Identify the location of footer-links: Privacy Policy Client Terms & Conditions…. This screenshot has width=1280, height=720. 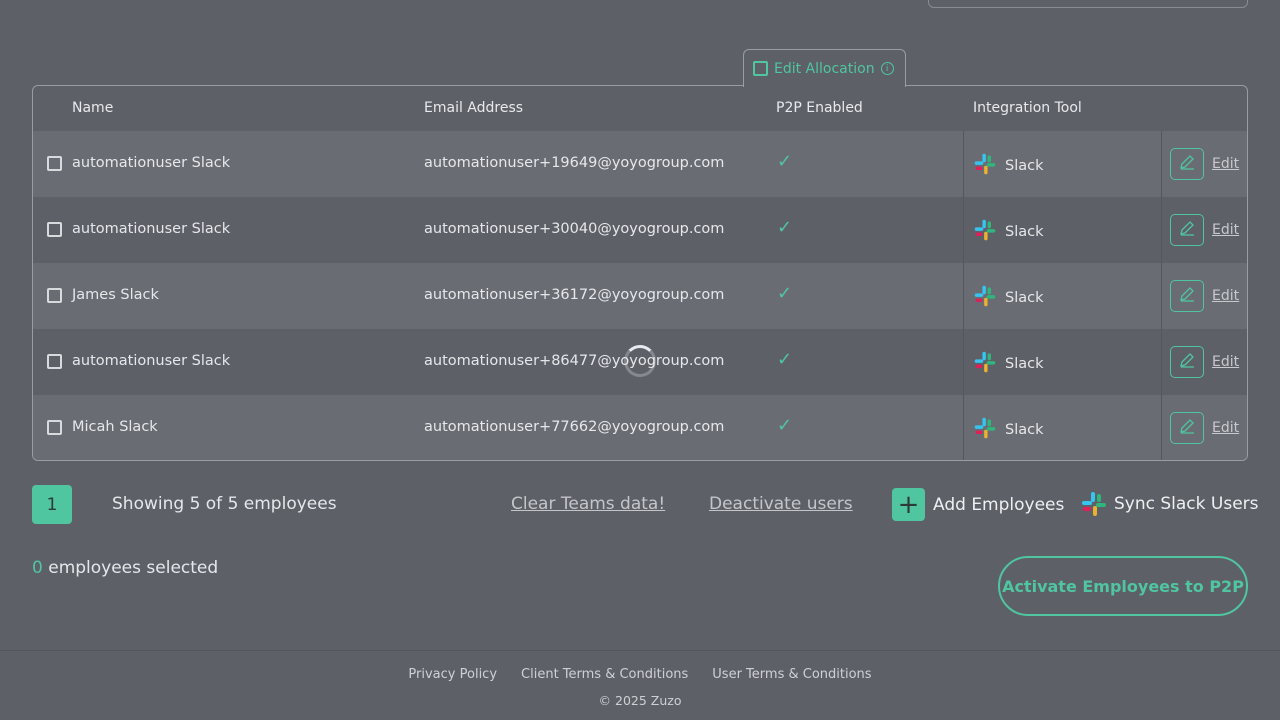
(640, 674).